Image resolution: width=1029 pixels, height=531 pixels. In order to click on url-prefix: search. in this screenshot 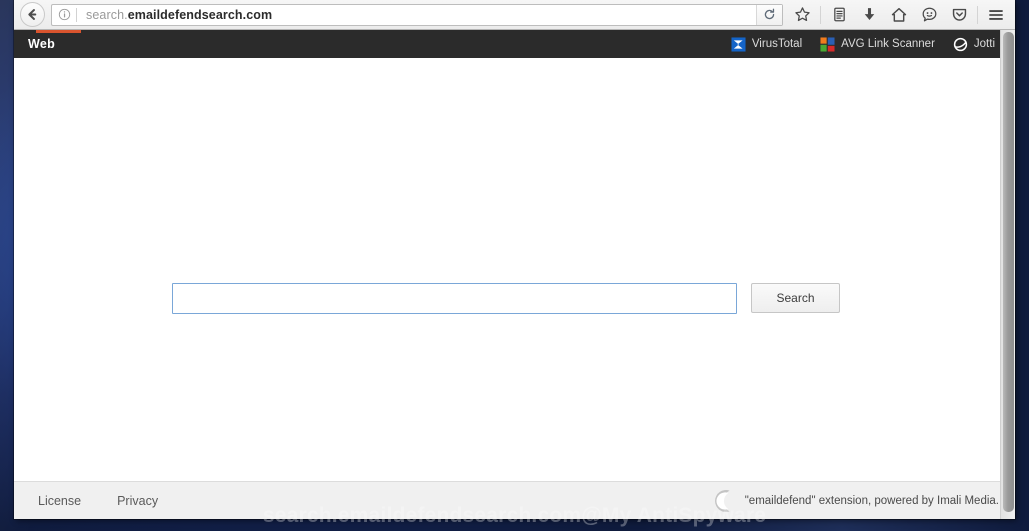, I will do `click(107, 14)`.